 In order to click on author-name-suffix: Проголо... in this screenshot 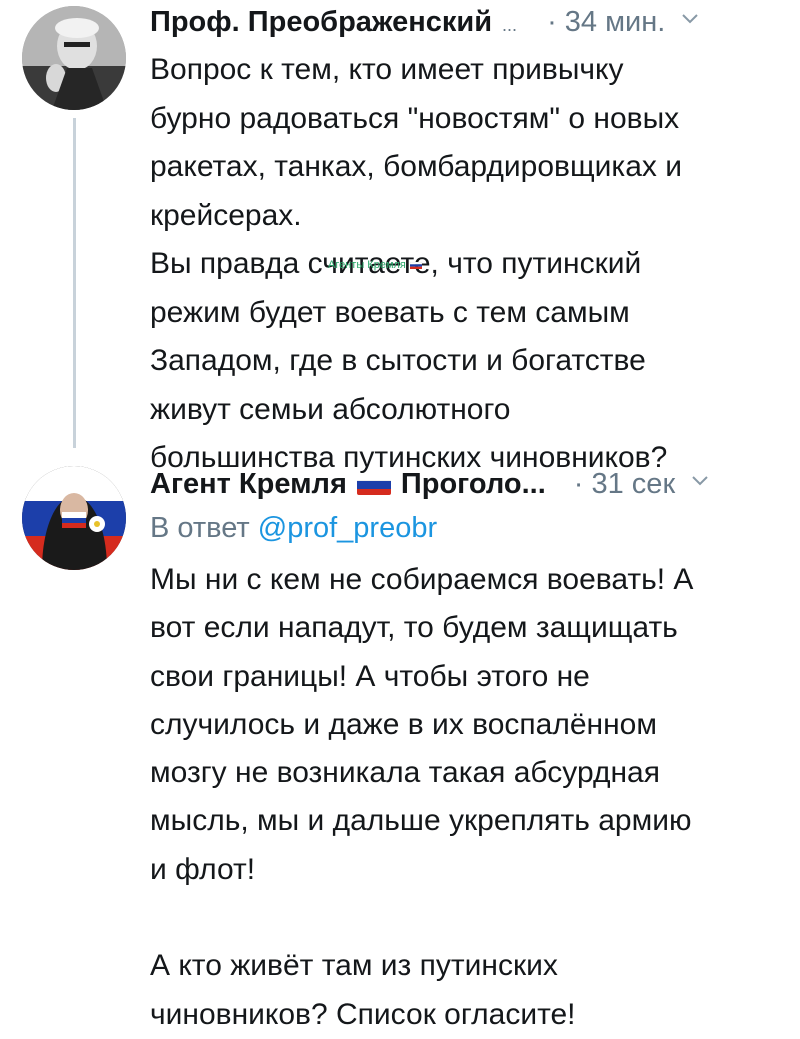, I will do `click(473, 484)`.